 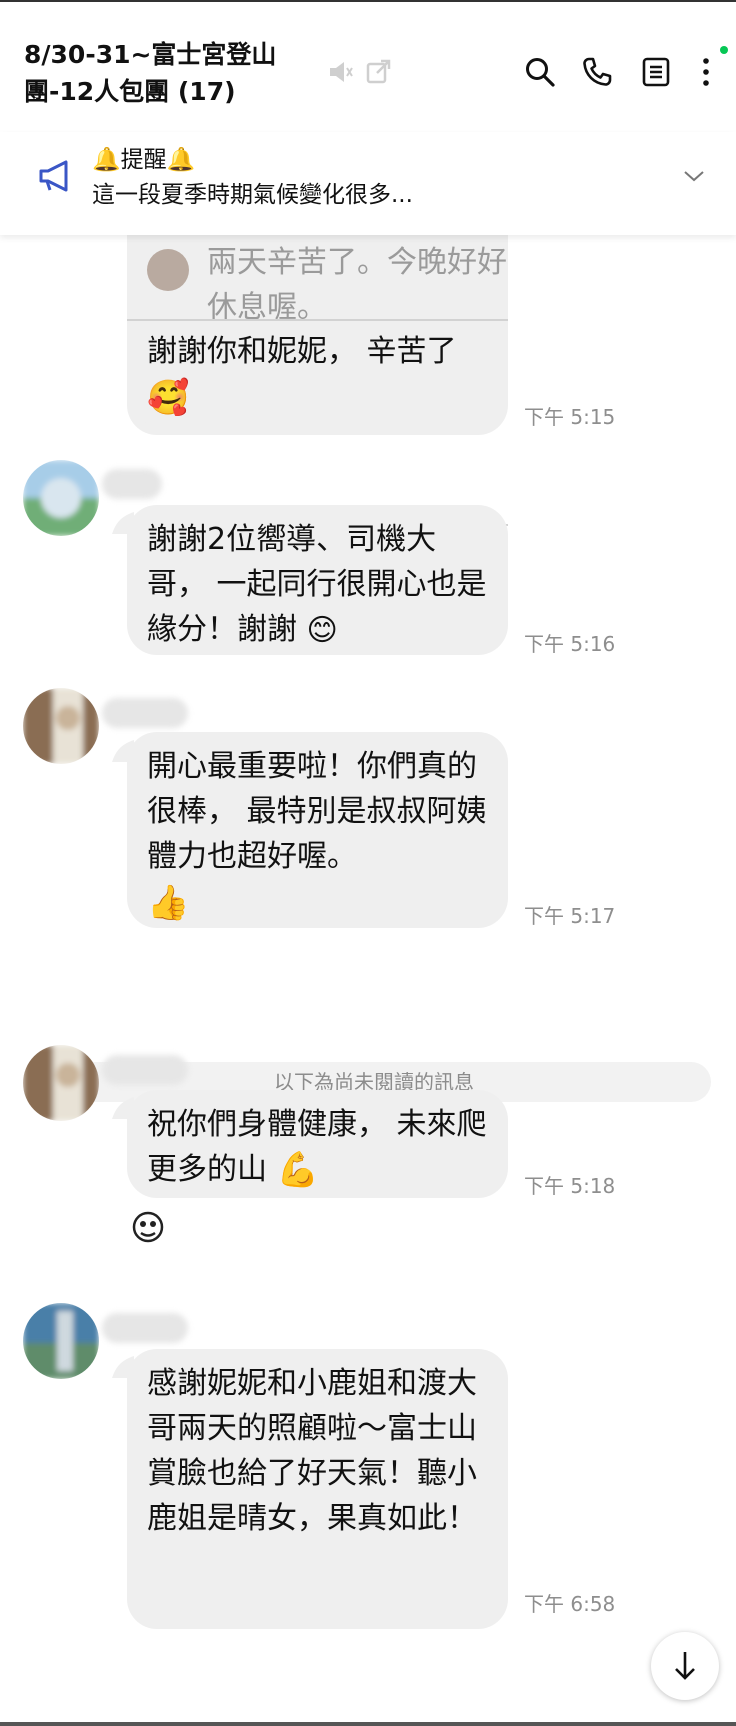 I want to click on smiling-face-emoji: 😊, so click(x=322, y=630).